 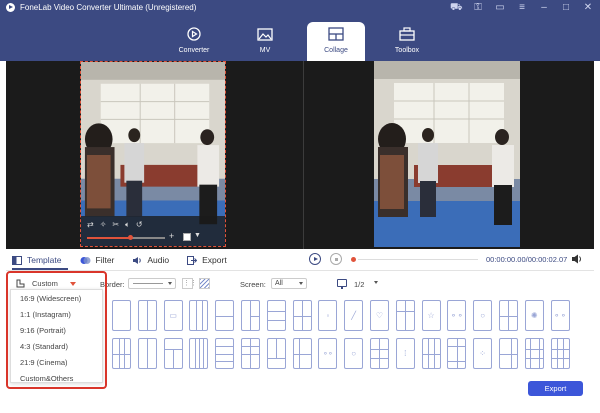 What do you see at coordinates (37, 260) in the screenshot?
I see `tab-template: Template` at bounding box center [37, 260].